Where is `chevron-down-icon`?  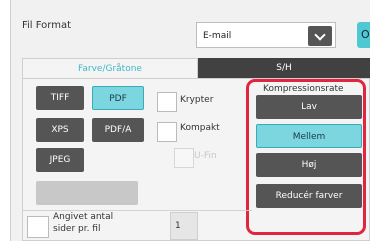
chevron-down-icon is located at coordinates (320, 36).